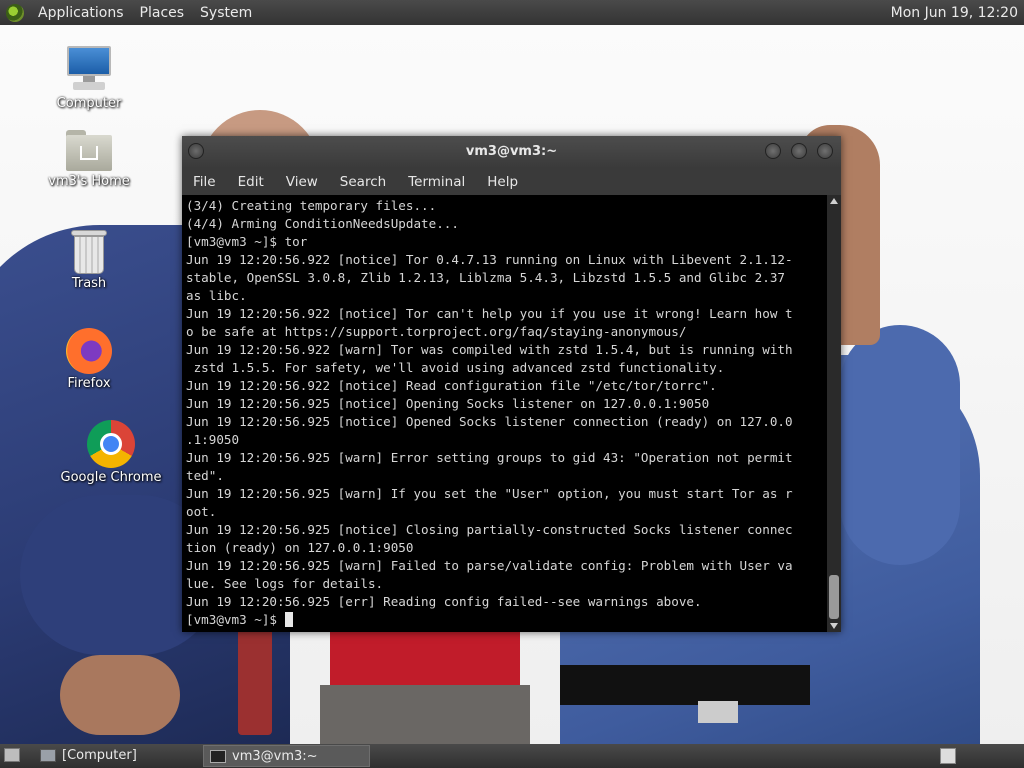  I want to click on terminal-line: ted"., so click(205, 475).